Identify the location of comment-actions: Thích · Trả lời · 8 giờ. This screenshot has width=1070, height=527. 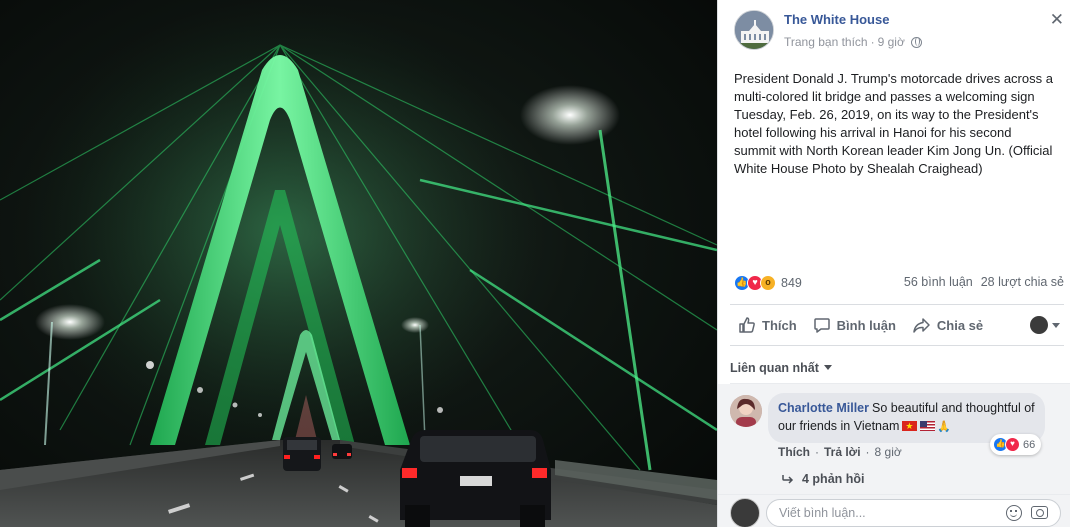
(840, 452).